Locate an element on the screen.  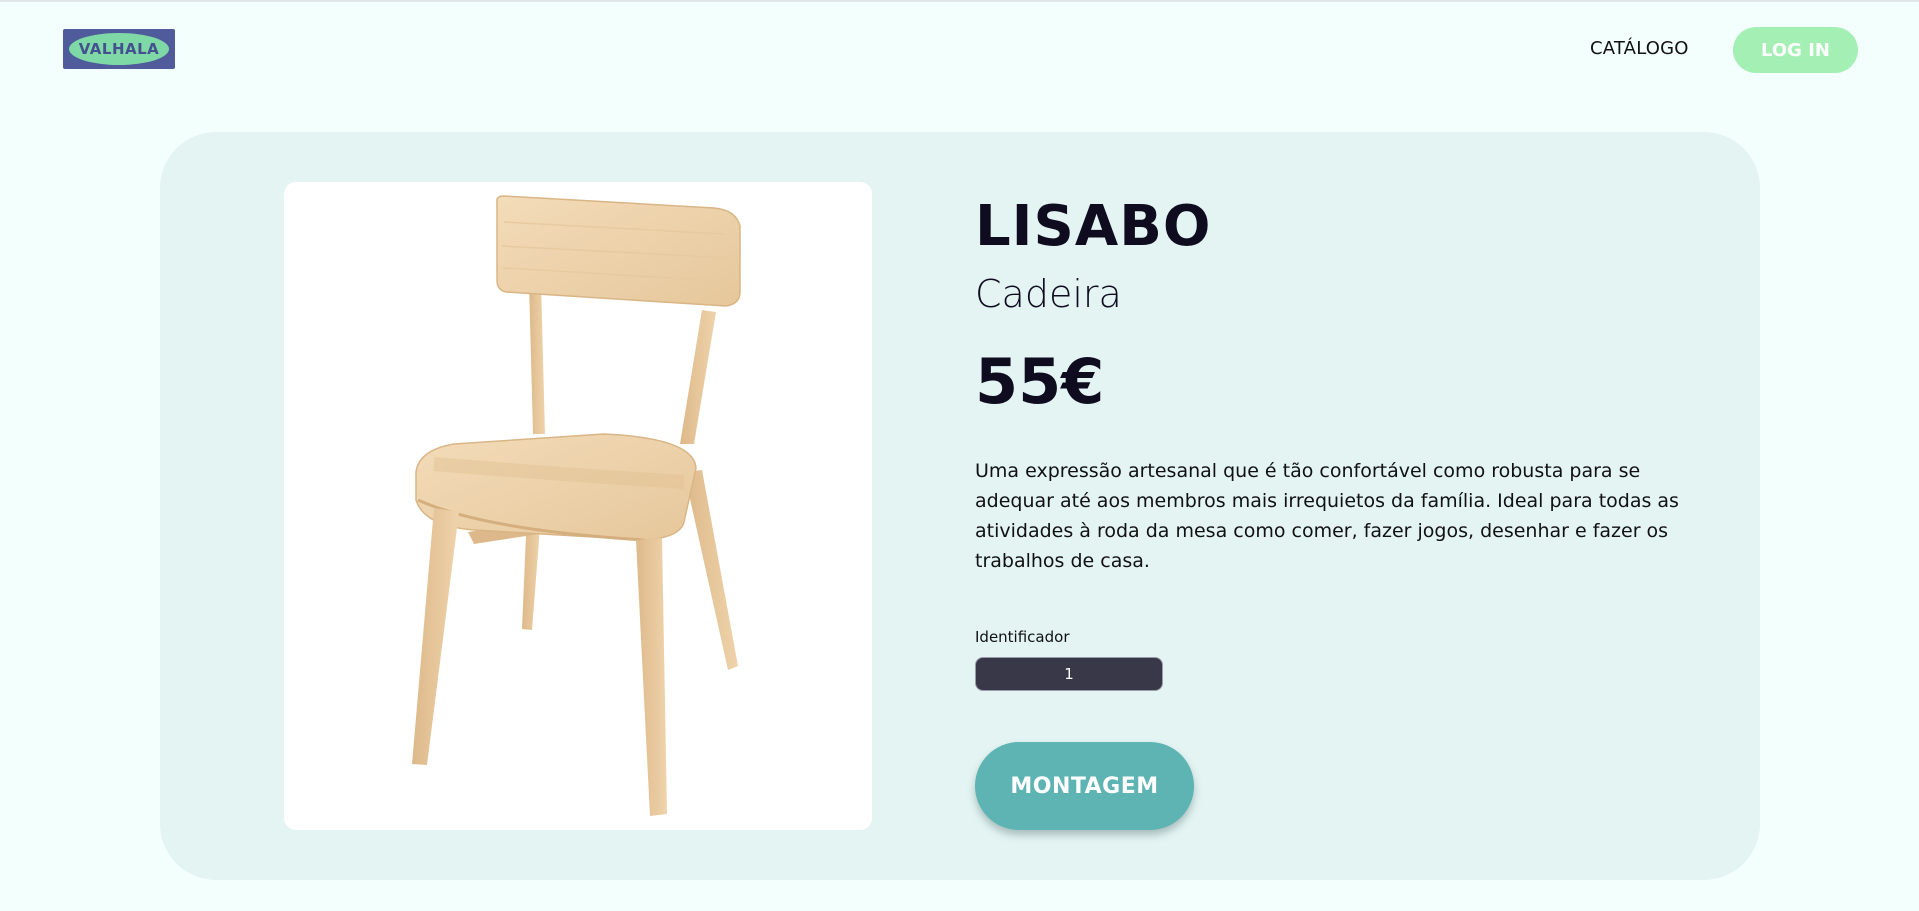
login-button: LOG IN is located at coordinates (1795, 50).